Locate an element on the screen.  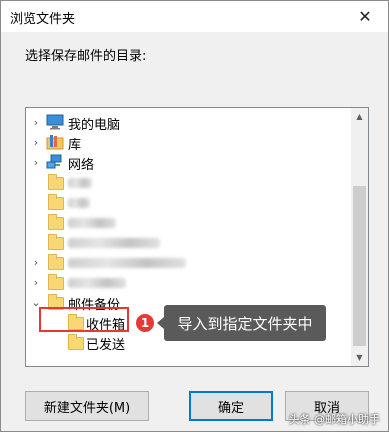
title-bar: 浏览文件夹 ✕ is located at coordinates (194, 16).